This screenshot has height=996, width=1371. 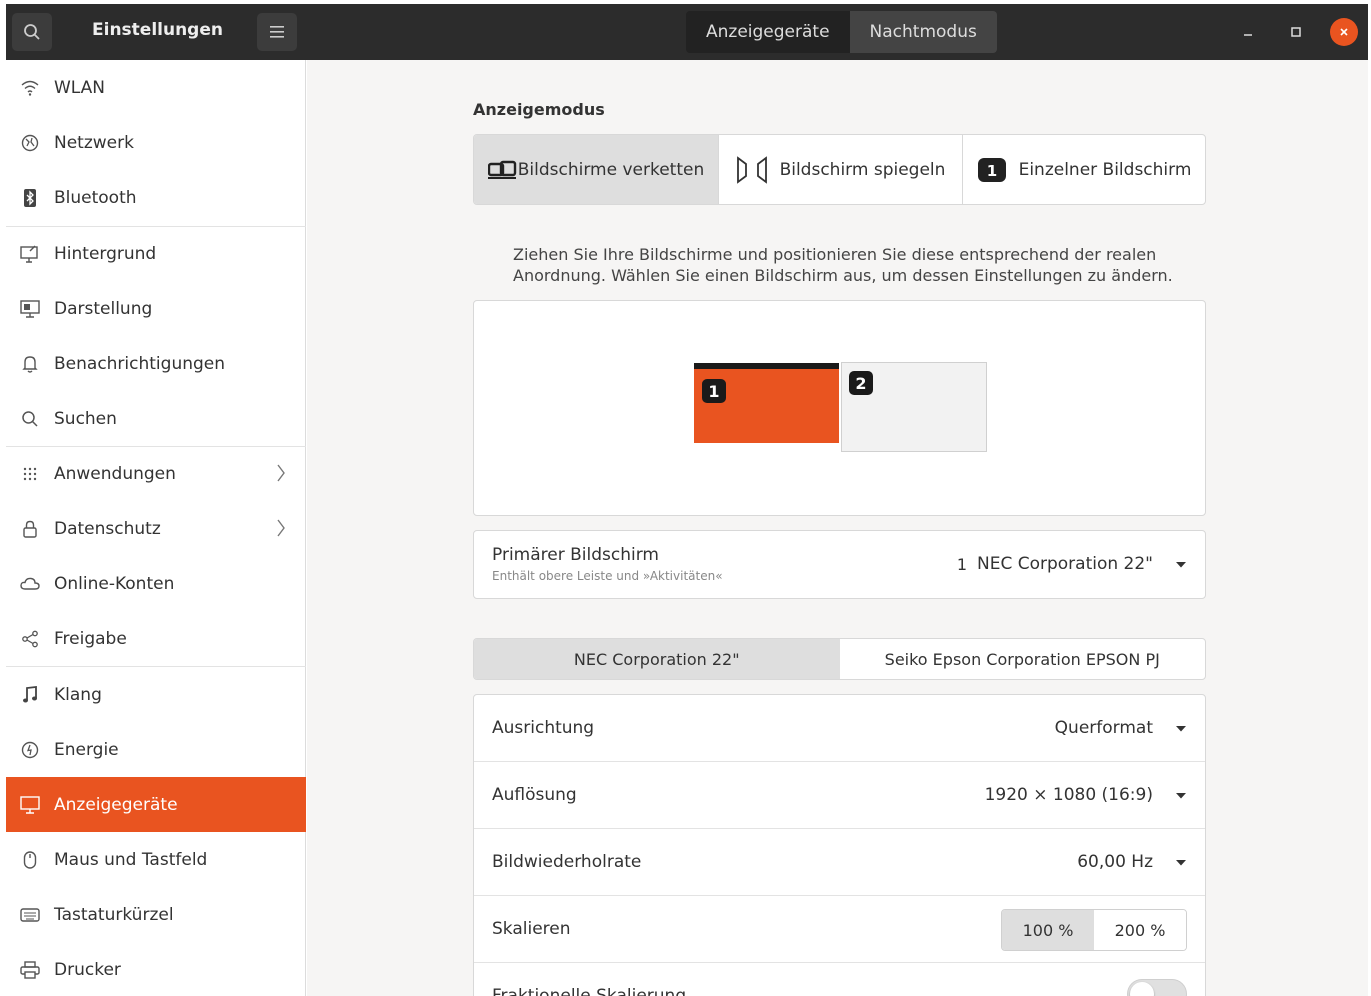 What do you see at coordinates (30, 750) in the screenshot?
I see `power-icon` at bounding box center [30, 750].